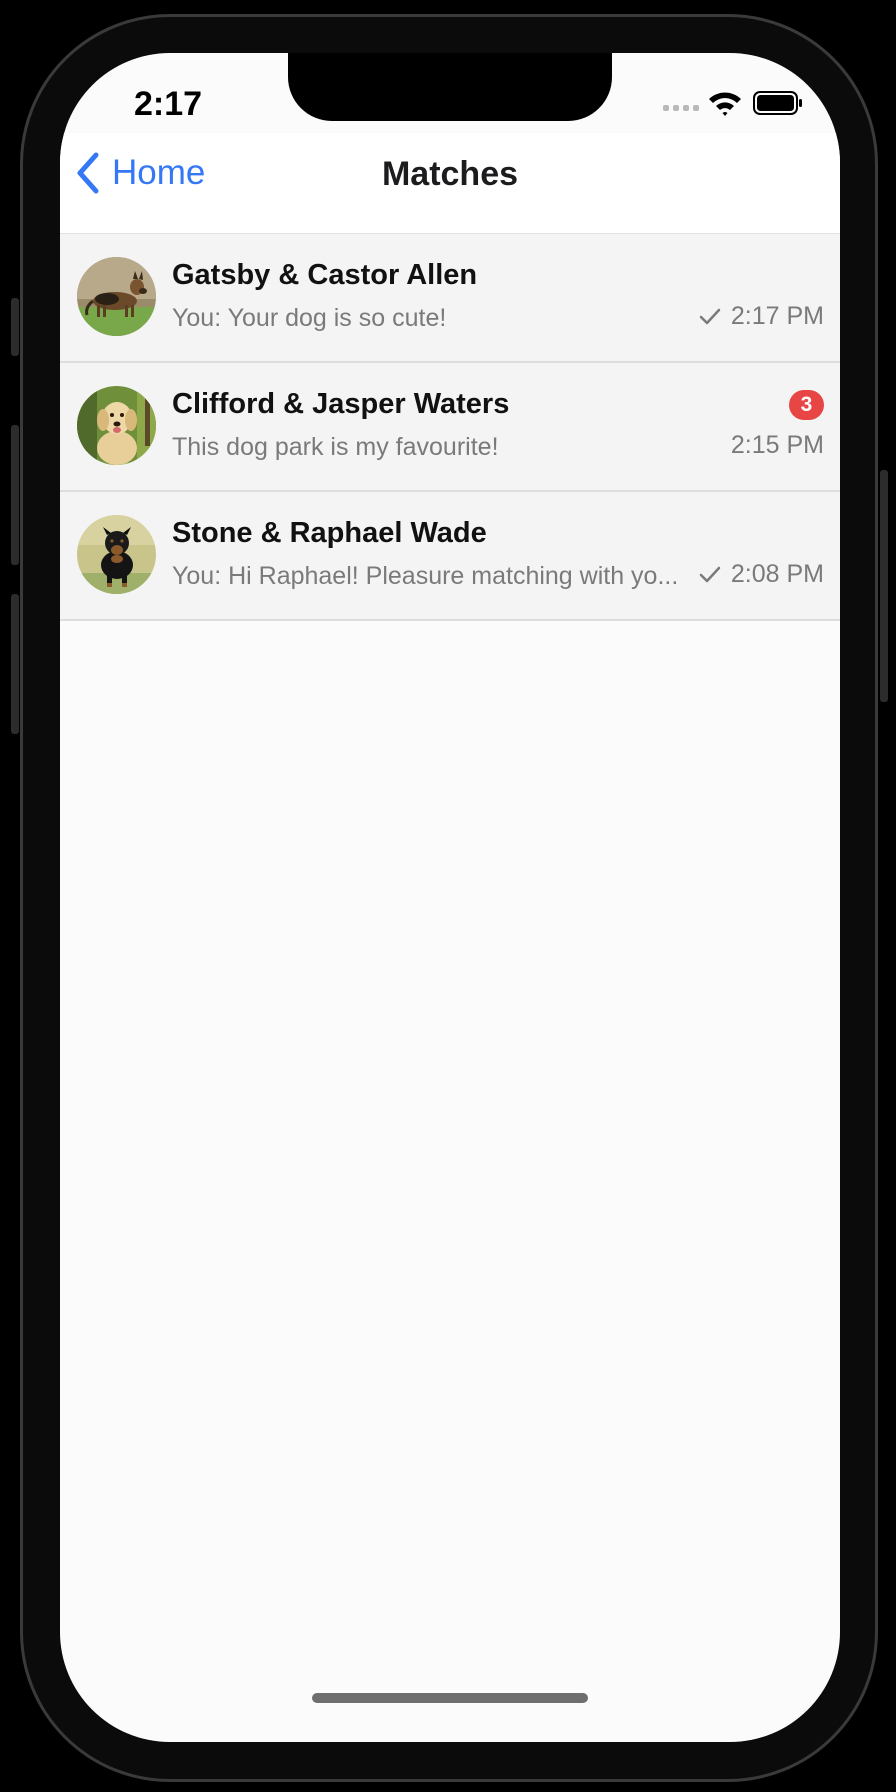 The height and width of the screenshot is (1792, 896). I want to click on page-title: Matches, so click(450, 174).